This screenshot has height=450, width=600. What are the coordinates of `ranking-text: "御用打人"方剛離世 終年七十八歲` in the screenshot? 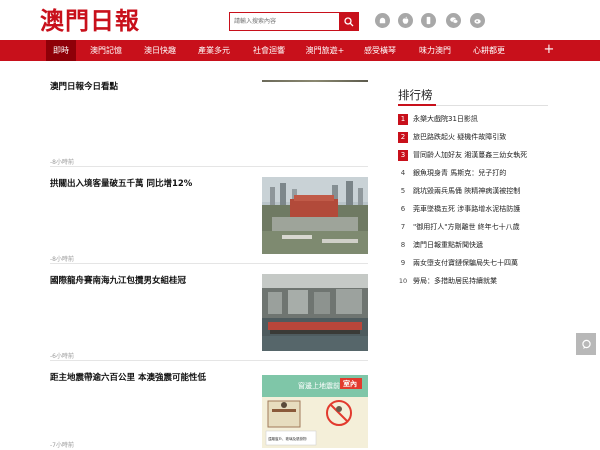 It's located at (466, 227).